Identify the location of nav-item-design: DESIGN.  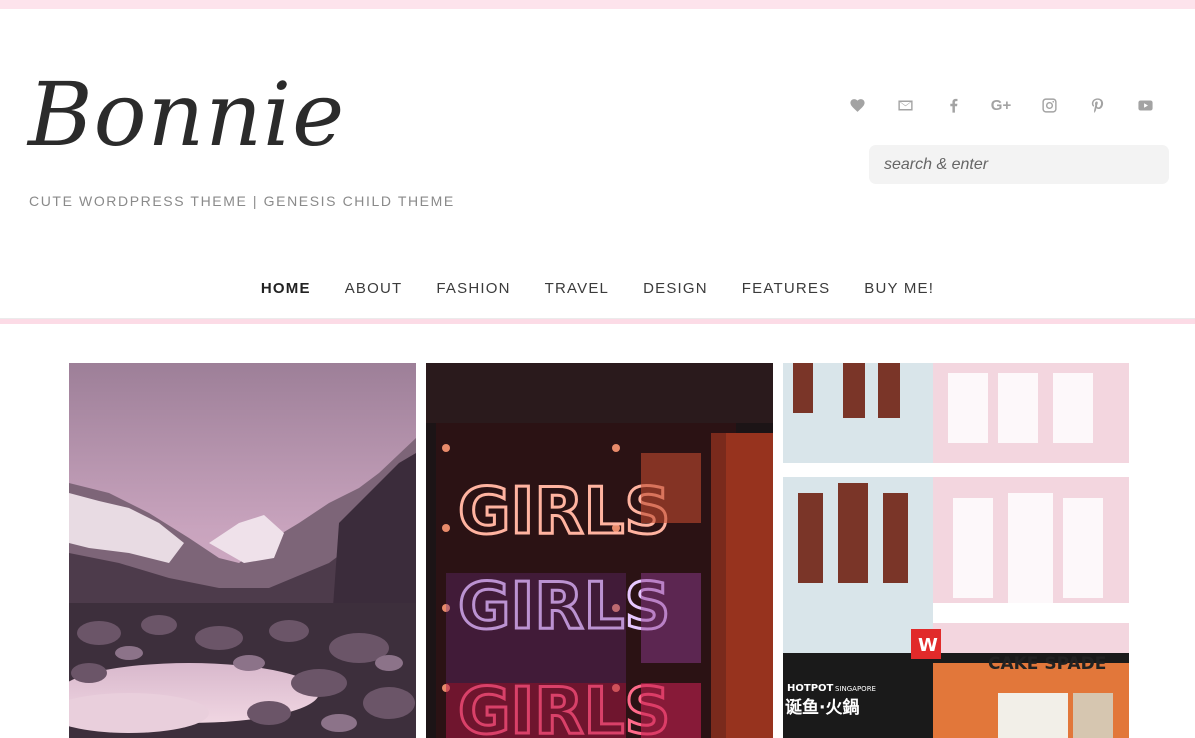
(675, 288).